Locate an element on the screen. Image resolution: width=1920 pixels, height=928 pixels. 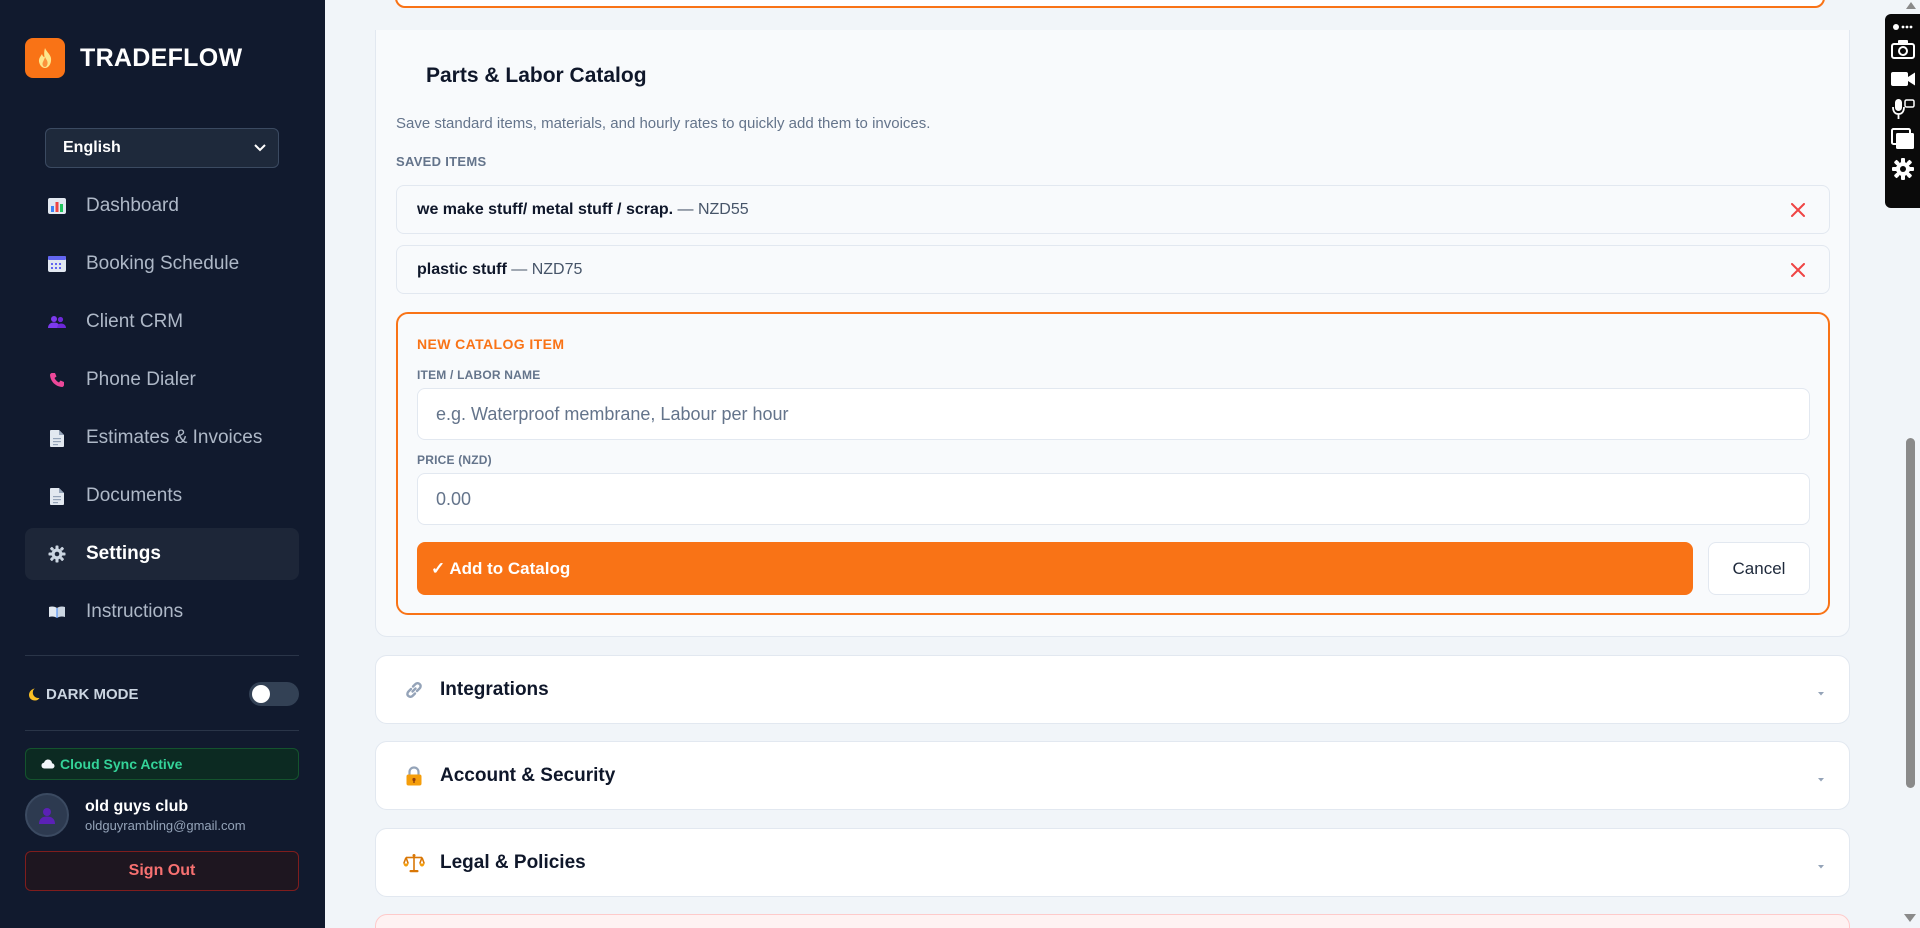
cloud-icon is located at coordinates (48, 764).